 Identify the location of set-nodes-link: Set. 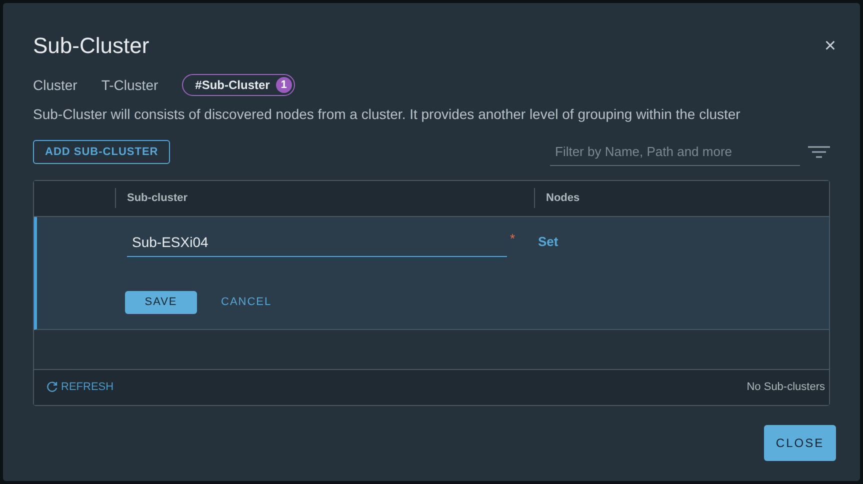
(548, 241).